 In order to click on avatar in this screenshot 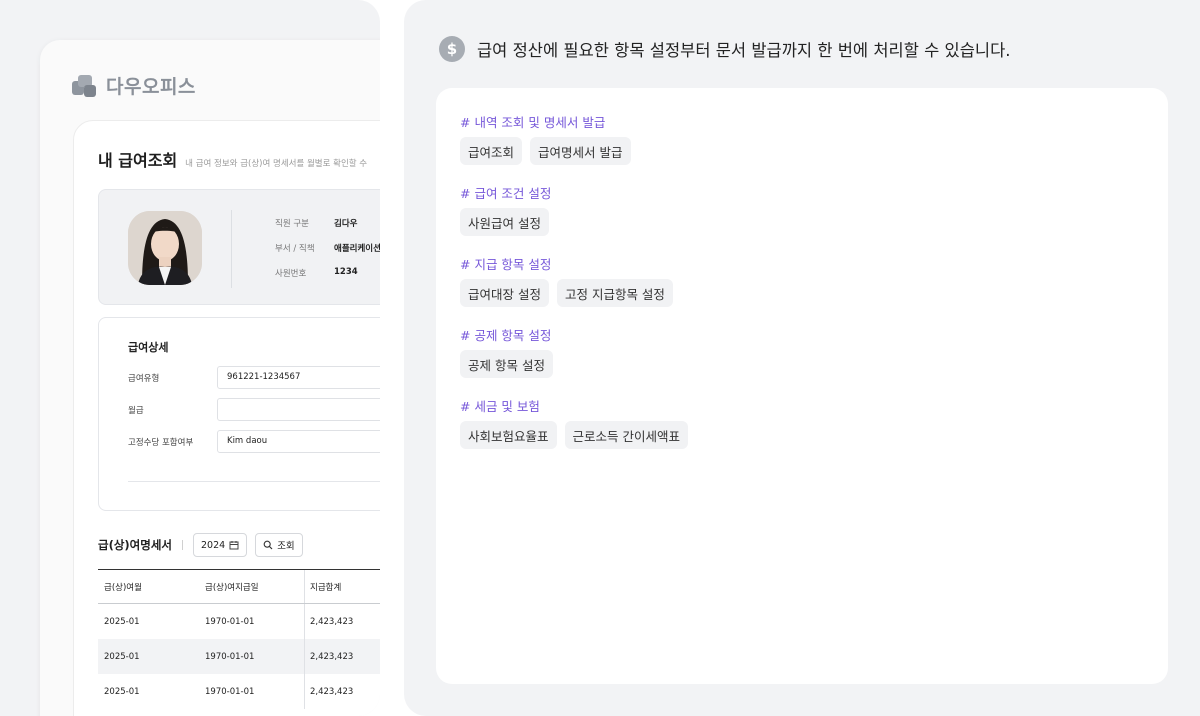, I will do `click(165, 248)`.